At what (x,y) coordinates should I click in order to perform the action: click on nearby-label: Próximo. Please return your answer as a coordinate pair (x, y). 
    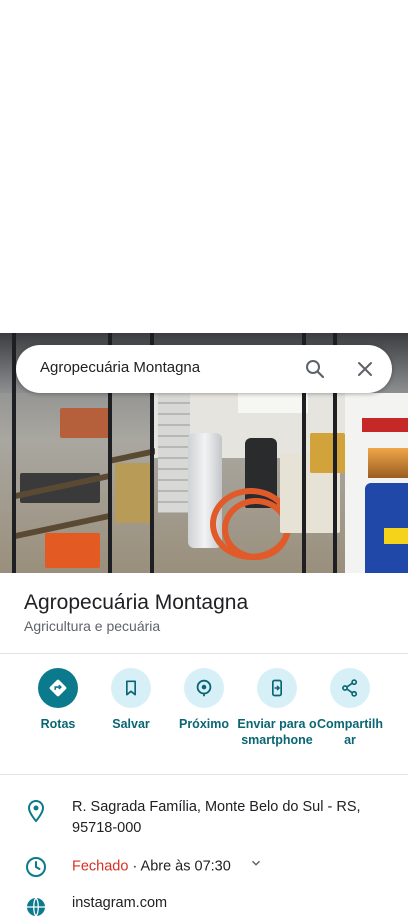
    Looking at the image, I should click on (203, 724).